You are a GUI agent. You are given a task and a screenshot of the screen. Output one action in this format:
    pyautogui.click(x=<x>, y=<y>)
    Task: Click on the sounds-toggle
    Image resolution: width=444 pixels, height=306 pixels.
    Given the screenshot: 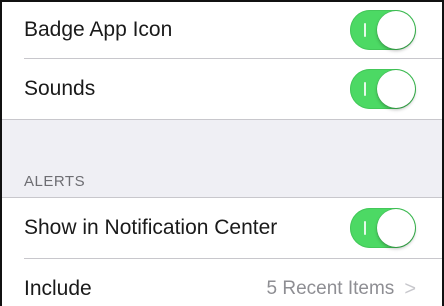 What is the action you would take?
    pyautogui.click(x=383, y=89)
    